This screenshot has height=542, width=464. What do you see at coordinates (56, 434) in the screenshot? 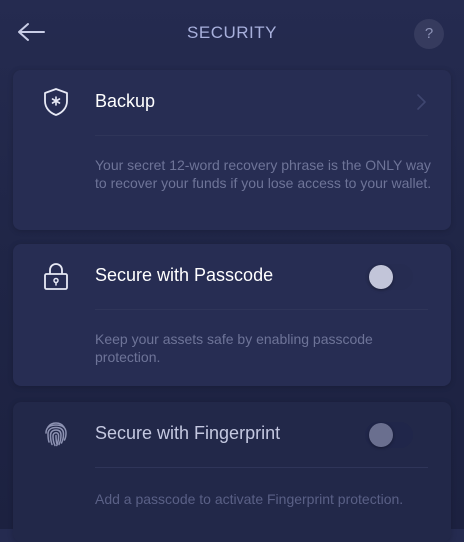
I see `fingerprint-icon` at bounding box center [56, 434].